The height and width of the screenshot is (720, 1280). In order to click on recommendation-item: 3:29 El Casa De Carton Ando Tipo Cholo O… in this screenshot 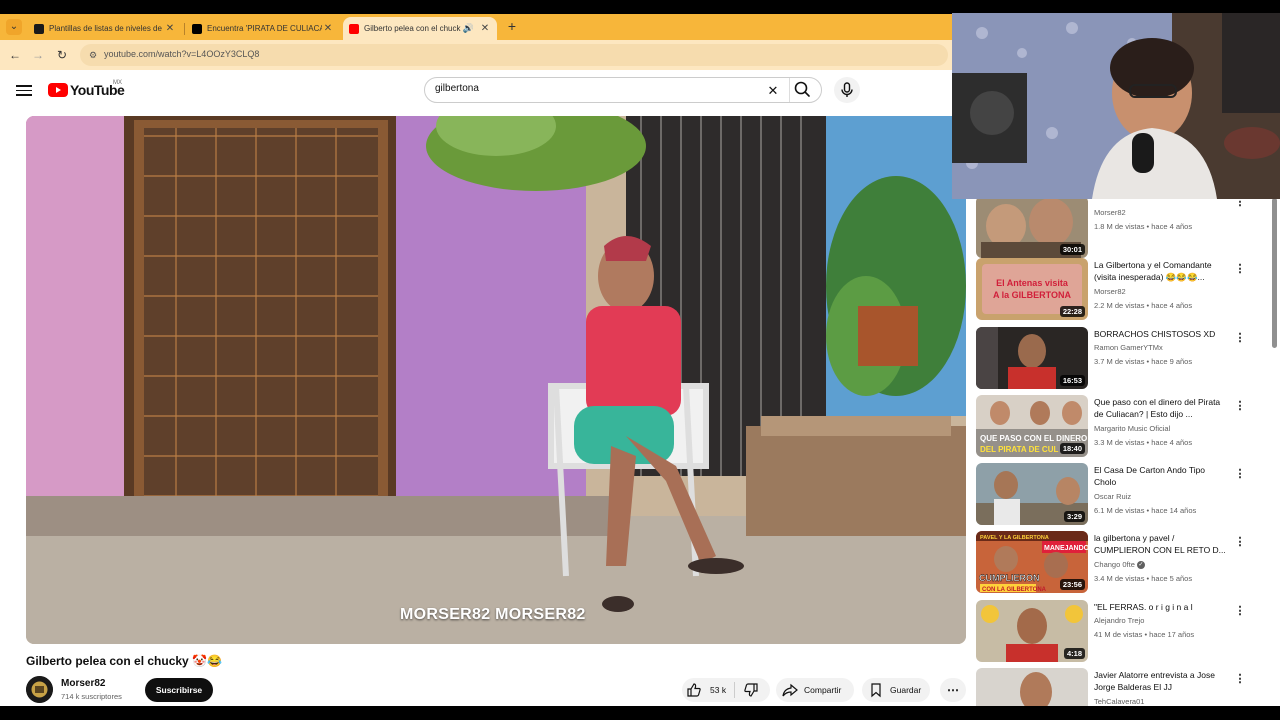, I will do `click(1121, 495)`.